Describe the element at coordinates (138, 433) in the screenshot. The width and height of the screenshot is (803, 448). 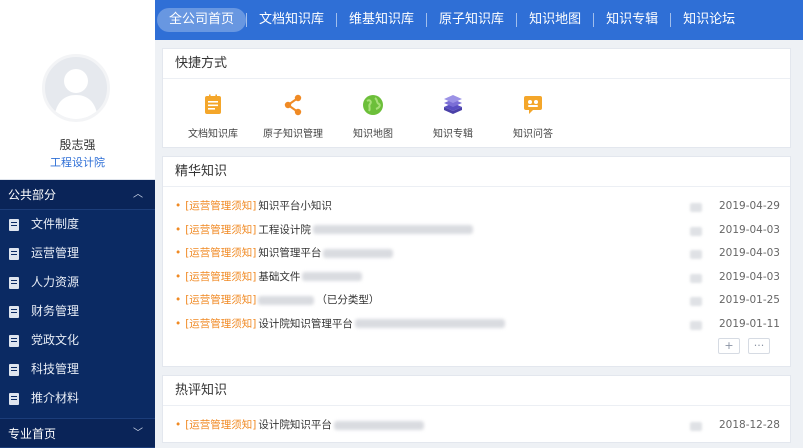
I see `chevron-down-icon: ﹀` at that location.